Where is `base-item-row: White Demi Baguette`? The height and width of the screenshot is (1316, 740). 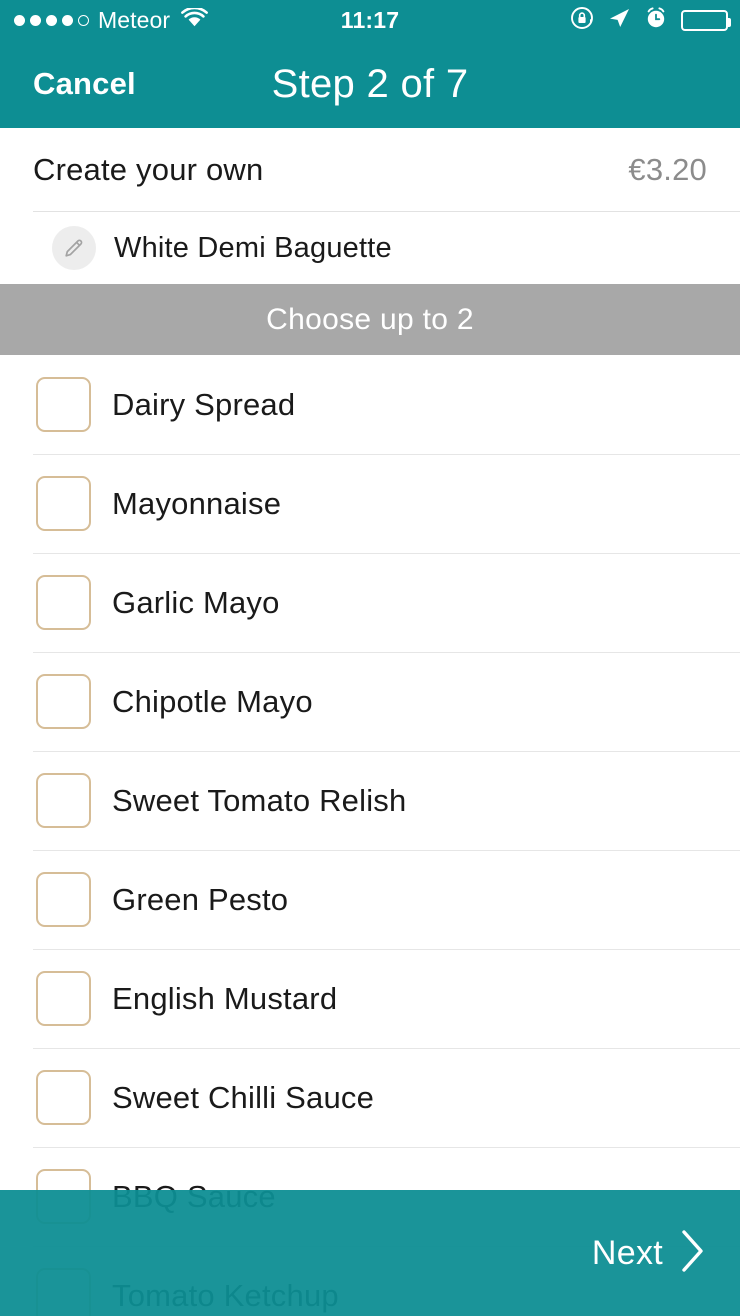 base-item-row: White Demi Baguette is located at coordinates (370, 248).